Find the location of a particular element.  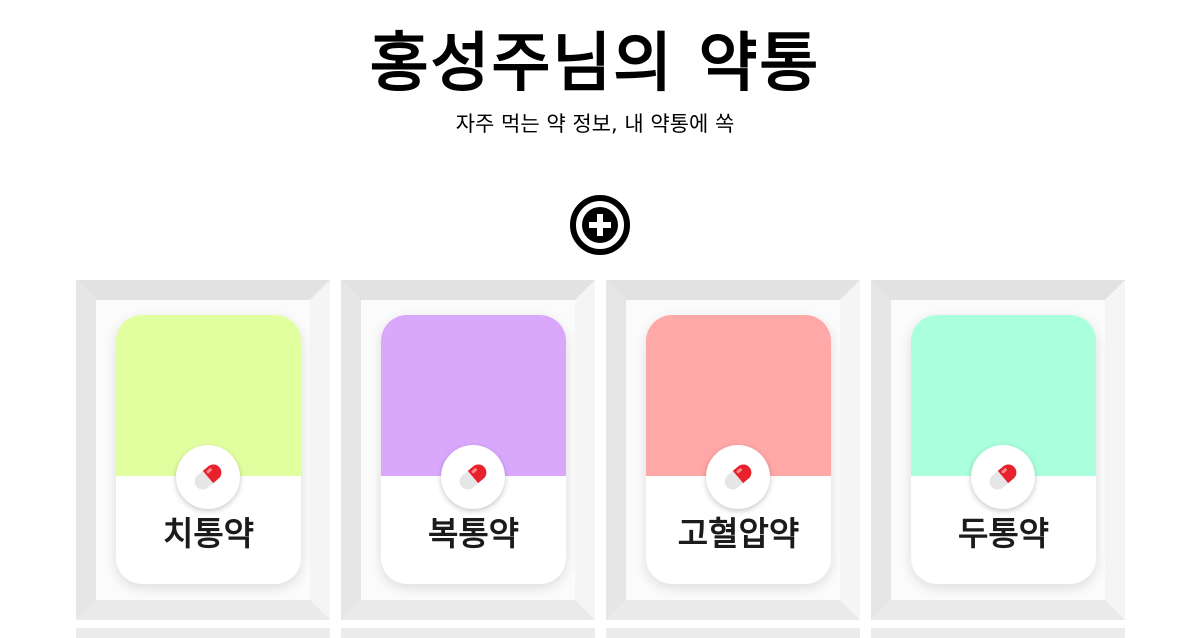

medicine-name: 고혈압약 is located at coordinates (738, 533).